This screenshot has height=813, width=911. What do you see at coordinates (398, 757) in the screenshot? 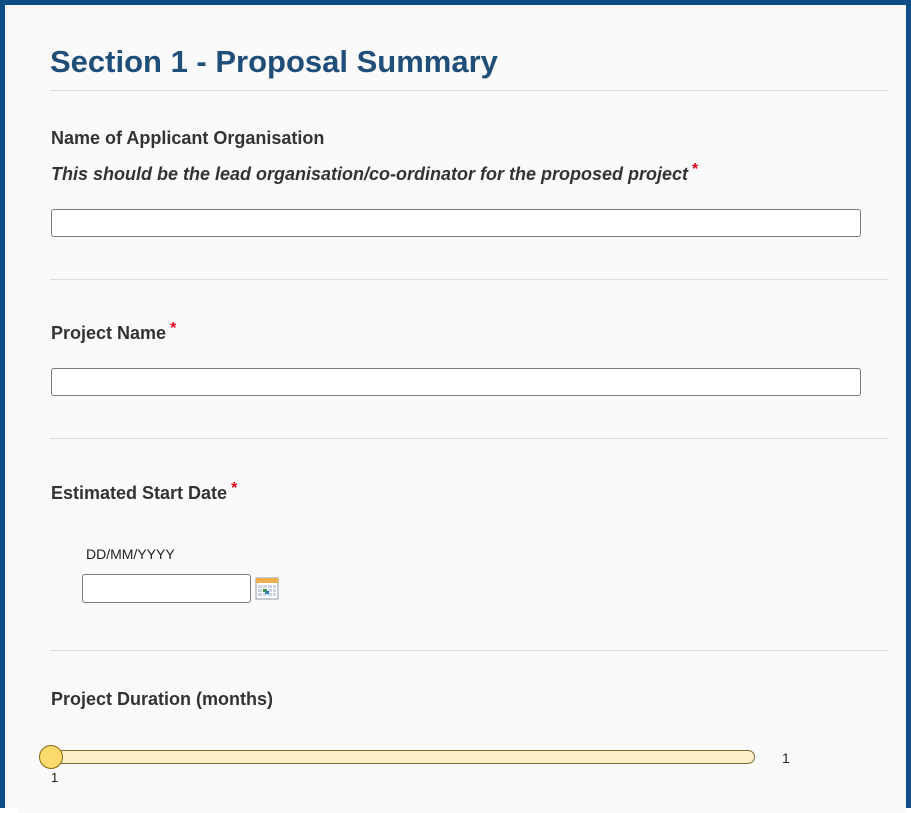
I see `duration-slider-track` at bounding box center [398, 757].